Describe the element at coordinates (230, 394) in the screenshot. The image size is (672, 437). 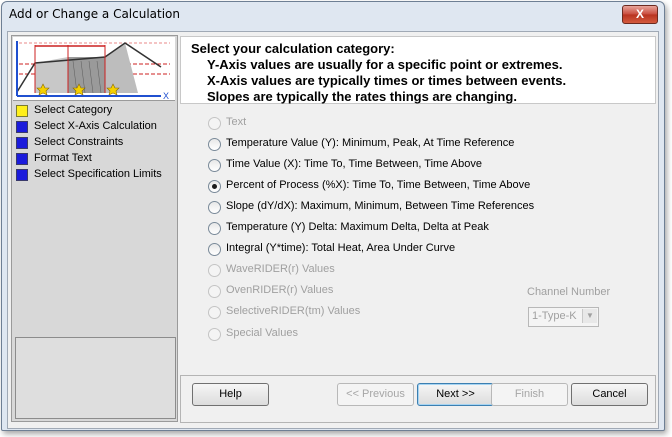
I see `help-button: Help` at that location.